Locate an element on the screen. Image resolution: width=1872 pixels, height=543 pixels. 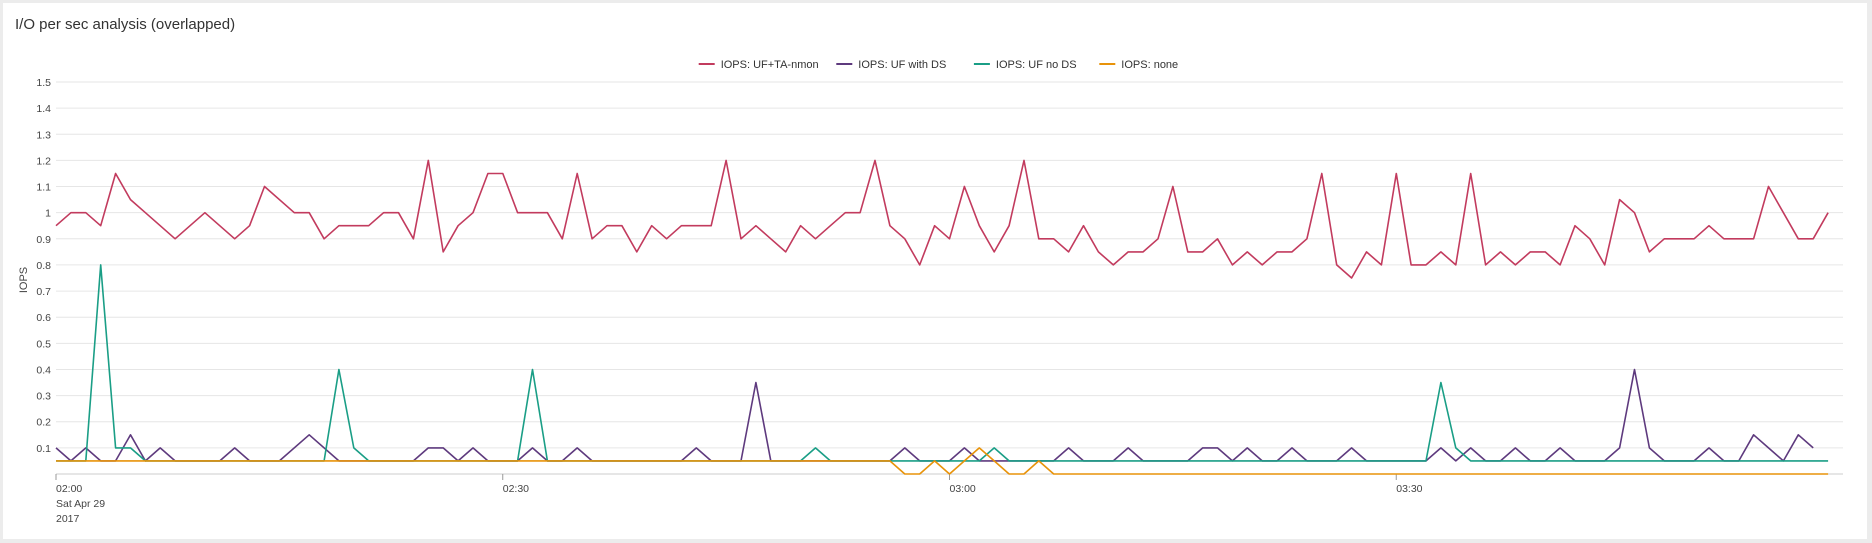
legend-label: IOPS: UF+TA-nmon is located at coordinates (770, 65).